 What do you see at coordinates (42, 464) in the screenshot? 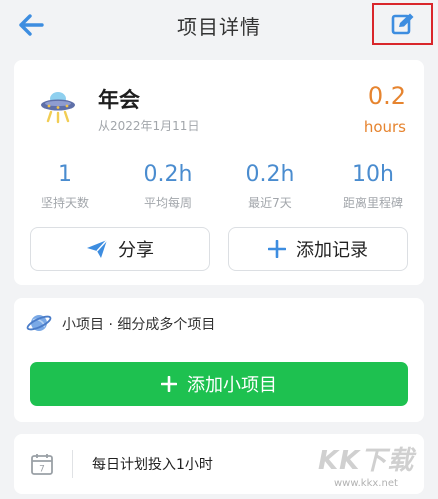
I see `calendar-icon: 7` at bounding box center [42, 464].